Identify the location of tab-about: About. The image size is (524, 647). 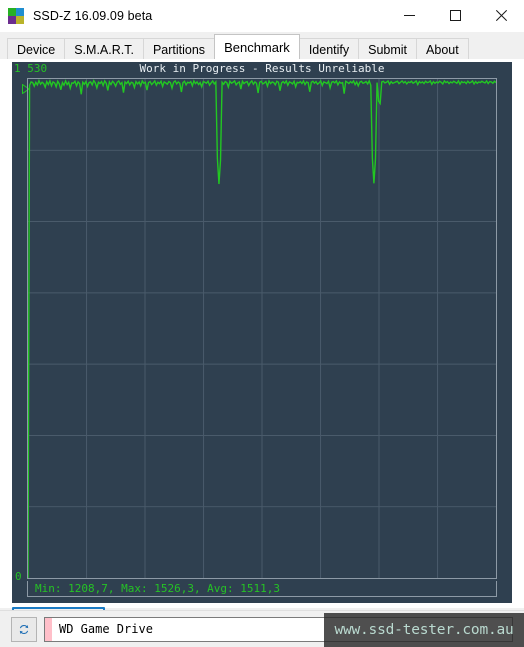
(442, 48).